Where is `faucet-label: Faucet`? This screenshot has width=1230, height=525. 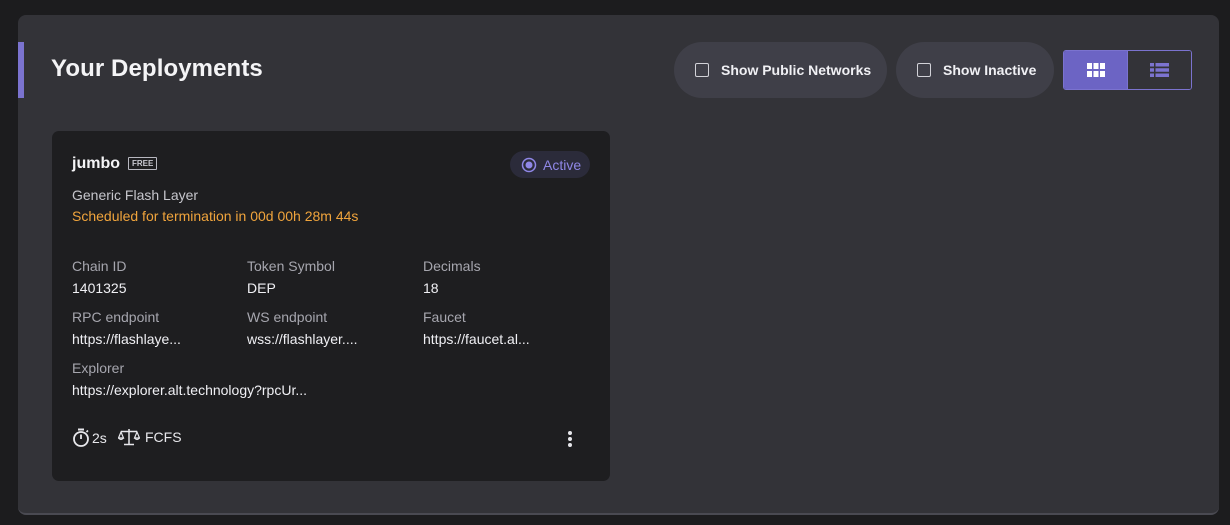 faucet-label: Faucet is located at coordinates (444, 317).